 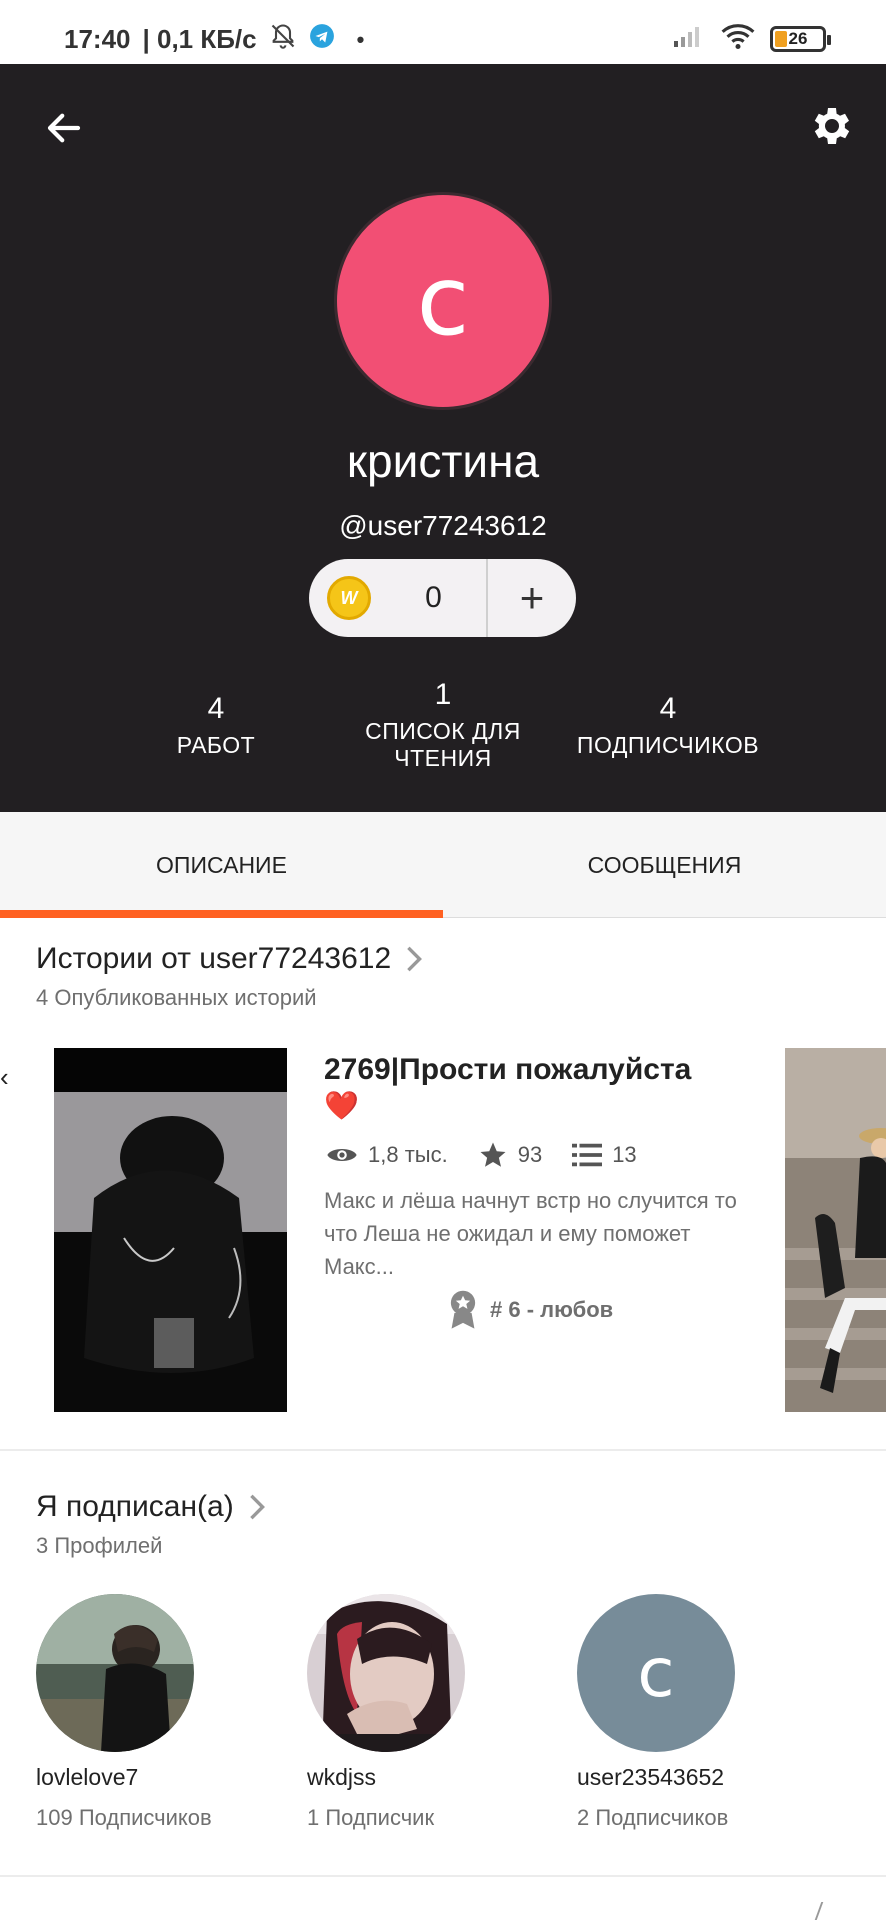 I want to click on status-right: 26, so click(x=751, y=38).